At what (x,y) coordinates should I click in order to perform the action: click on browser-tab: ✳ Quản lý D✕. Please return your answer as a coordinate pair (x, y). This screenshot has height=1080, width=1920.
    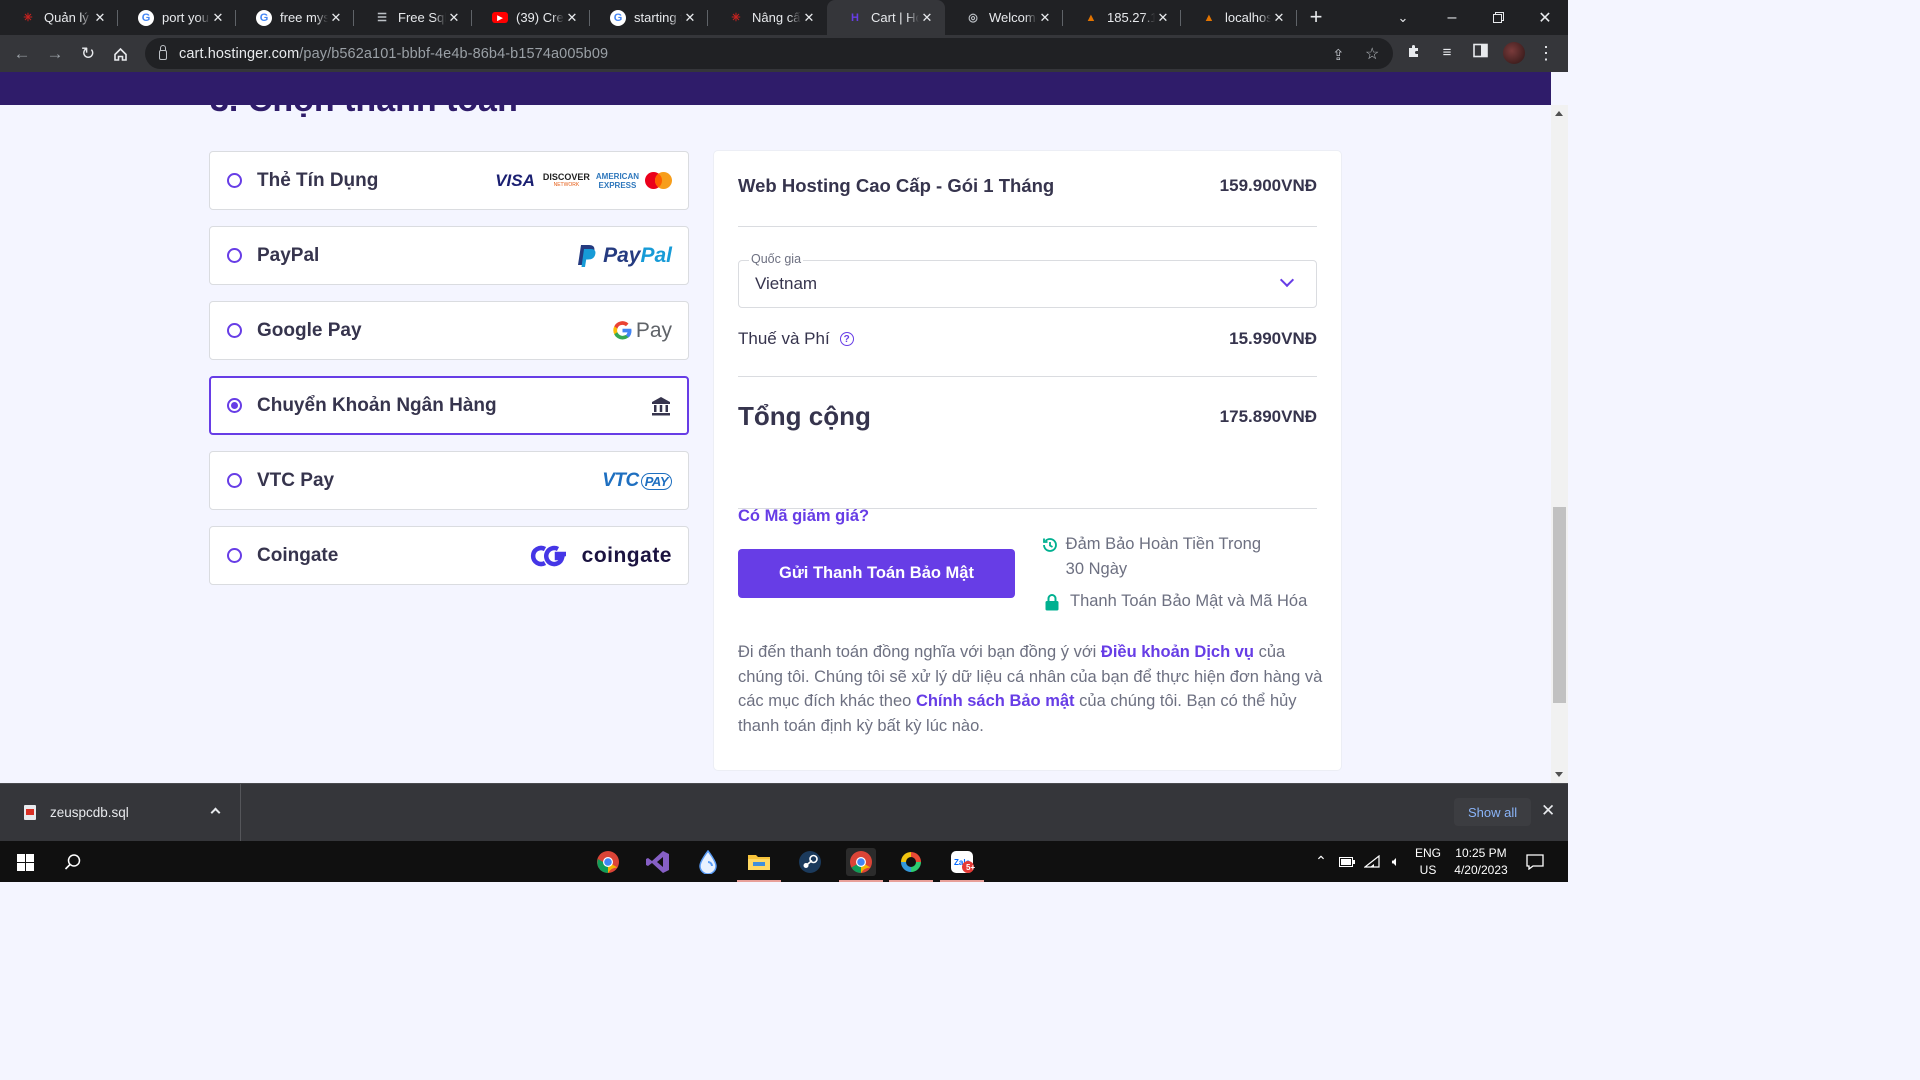
    Looking at the image, I should click on (59, 17).